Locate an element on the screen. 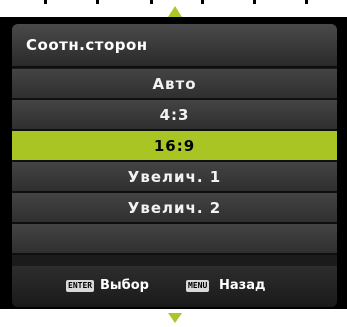  scroll-up-icon is located at coordinates (175, 11).